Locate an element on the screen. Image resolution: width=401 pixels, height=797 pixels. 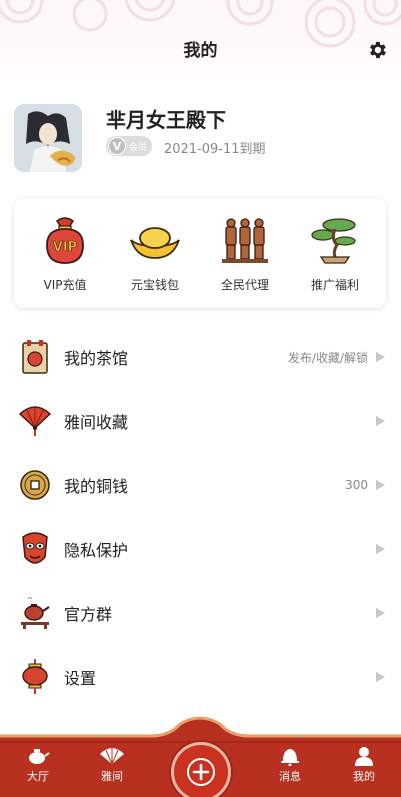
teapot-icon is located at coordinates (35, 613).